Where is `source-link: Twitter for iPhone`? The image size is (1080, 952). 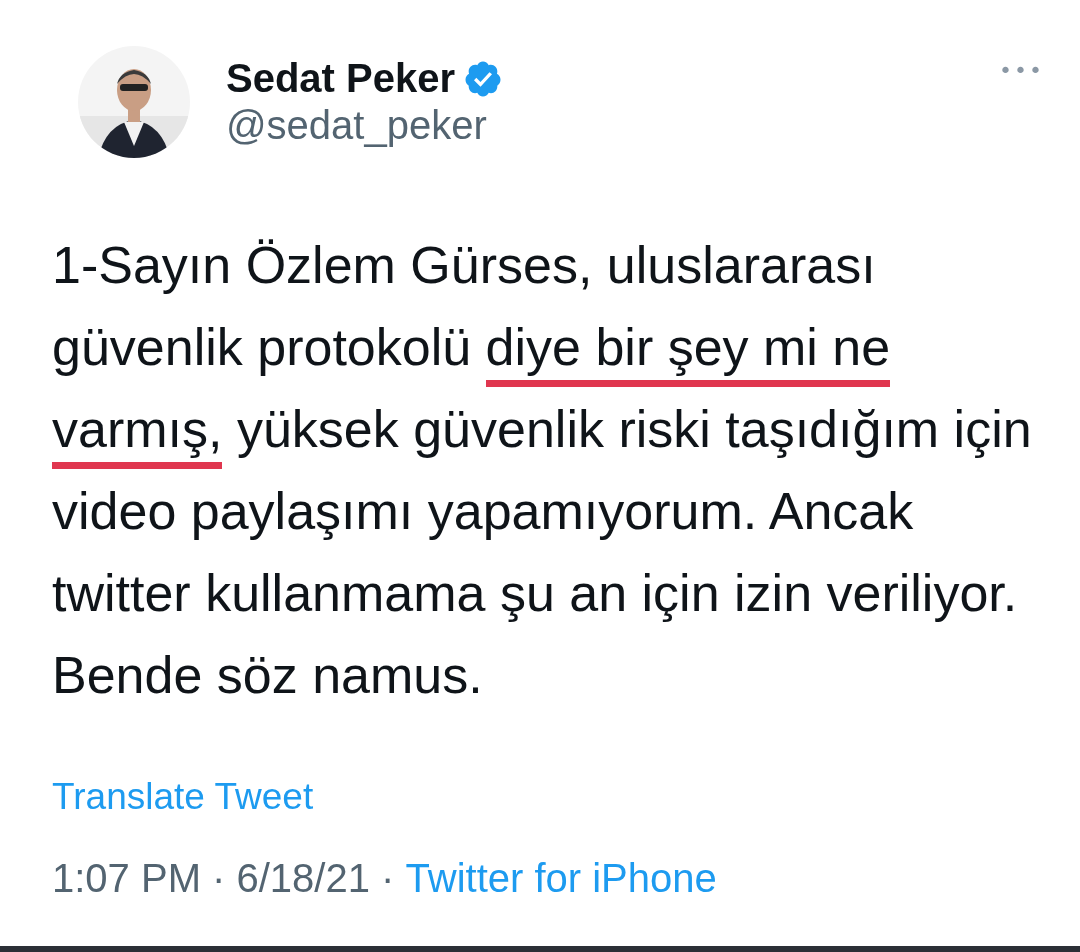
source-link: Twitter for iPhone is located at coordinates (561, 878).